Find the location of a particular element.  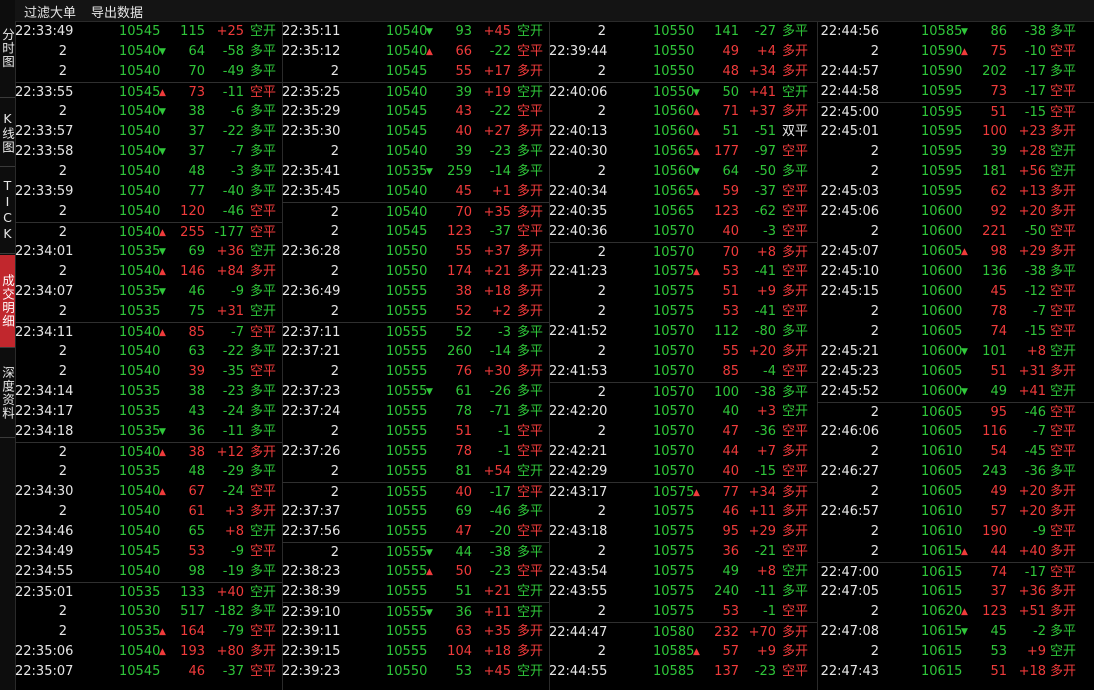

trade-row: 2 10540 ▲ 38 +12 多开 is located at coordinates (148, 452).